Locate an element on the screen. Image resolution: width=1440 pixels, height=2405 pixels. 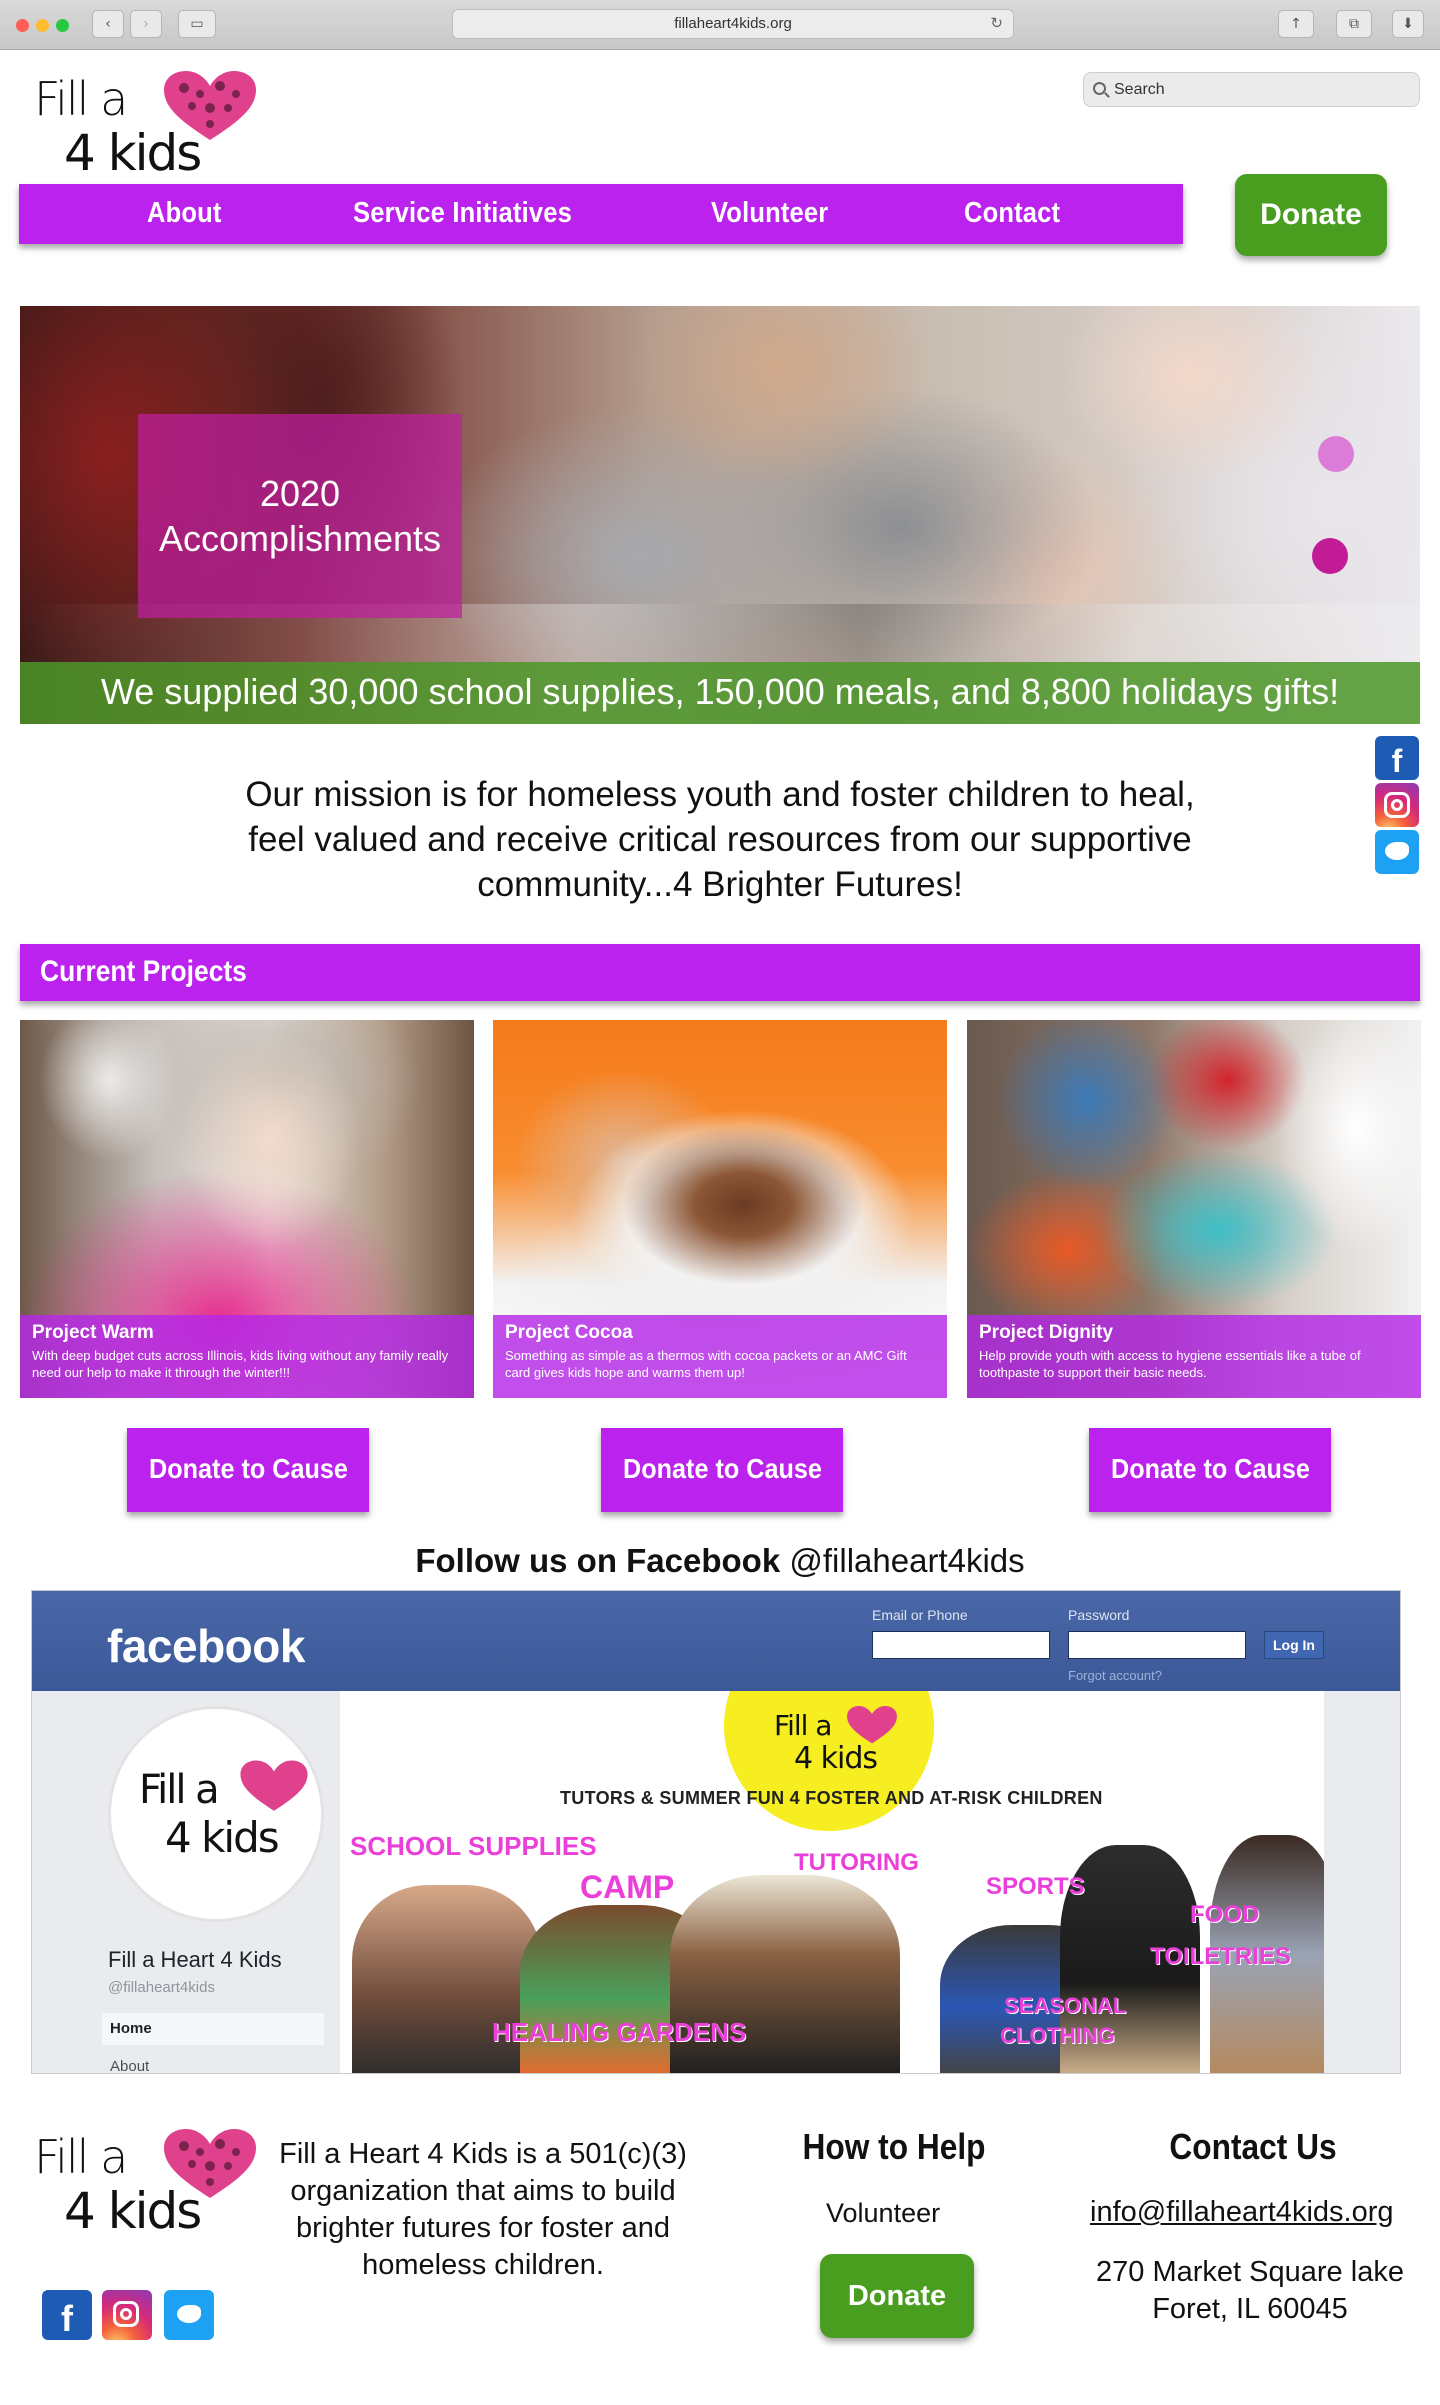
cover-label-sports: SPORTS is located at coordinates (1035, 1886).